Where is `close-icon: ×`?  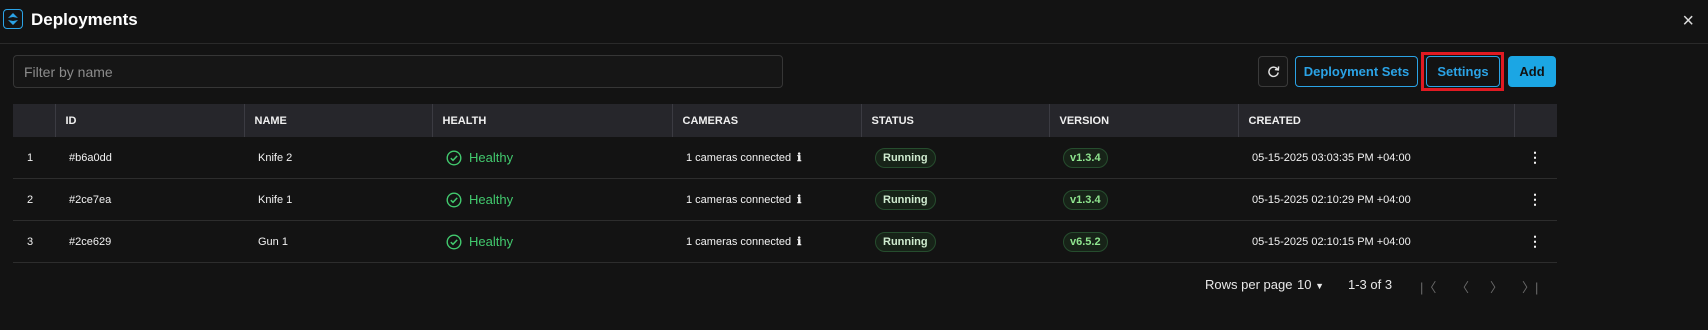 close-icon: × is located at coordinates (1688, 21).